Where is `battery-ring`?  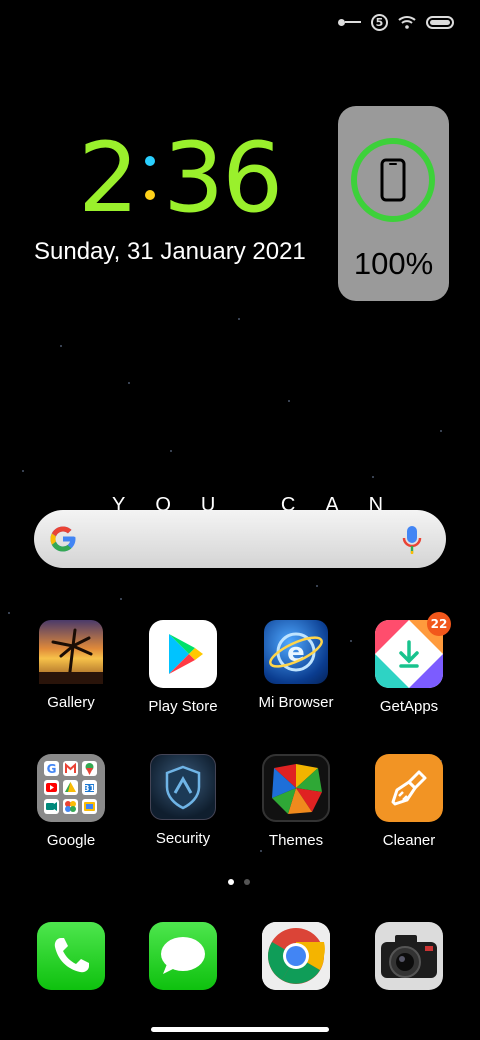
battery-ring is located at coordinates (393, 180).